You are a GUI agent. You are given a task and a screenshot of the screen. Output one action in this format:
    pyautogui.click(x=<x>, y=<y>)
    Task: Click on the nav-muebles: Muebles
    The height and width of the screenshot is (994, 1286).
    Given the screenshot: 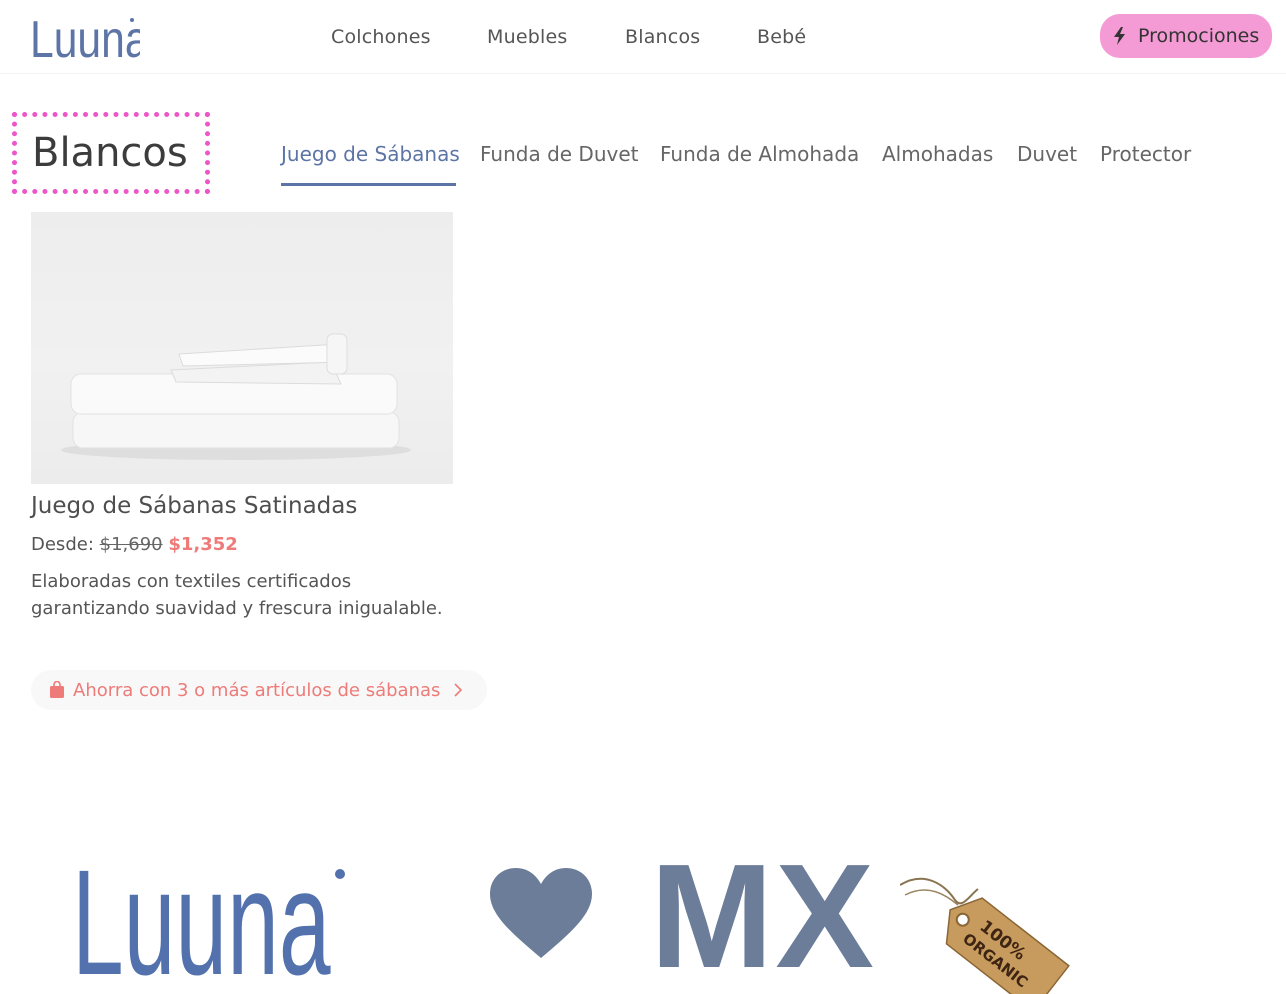 What is the action you would take?
    pyautogui.click(x=527, y=37)
    